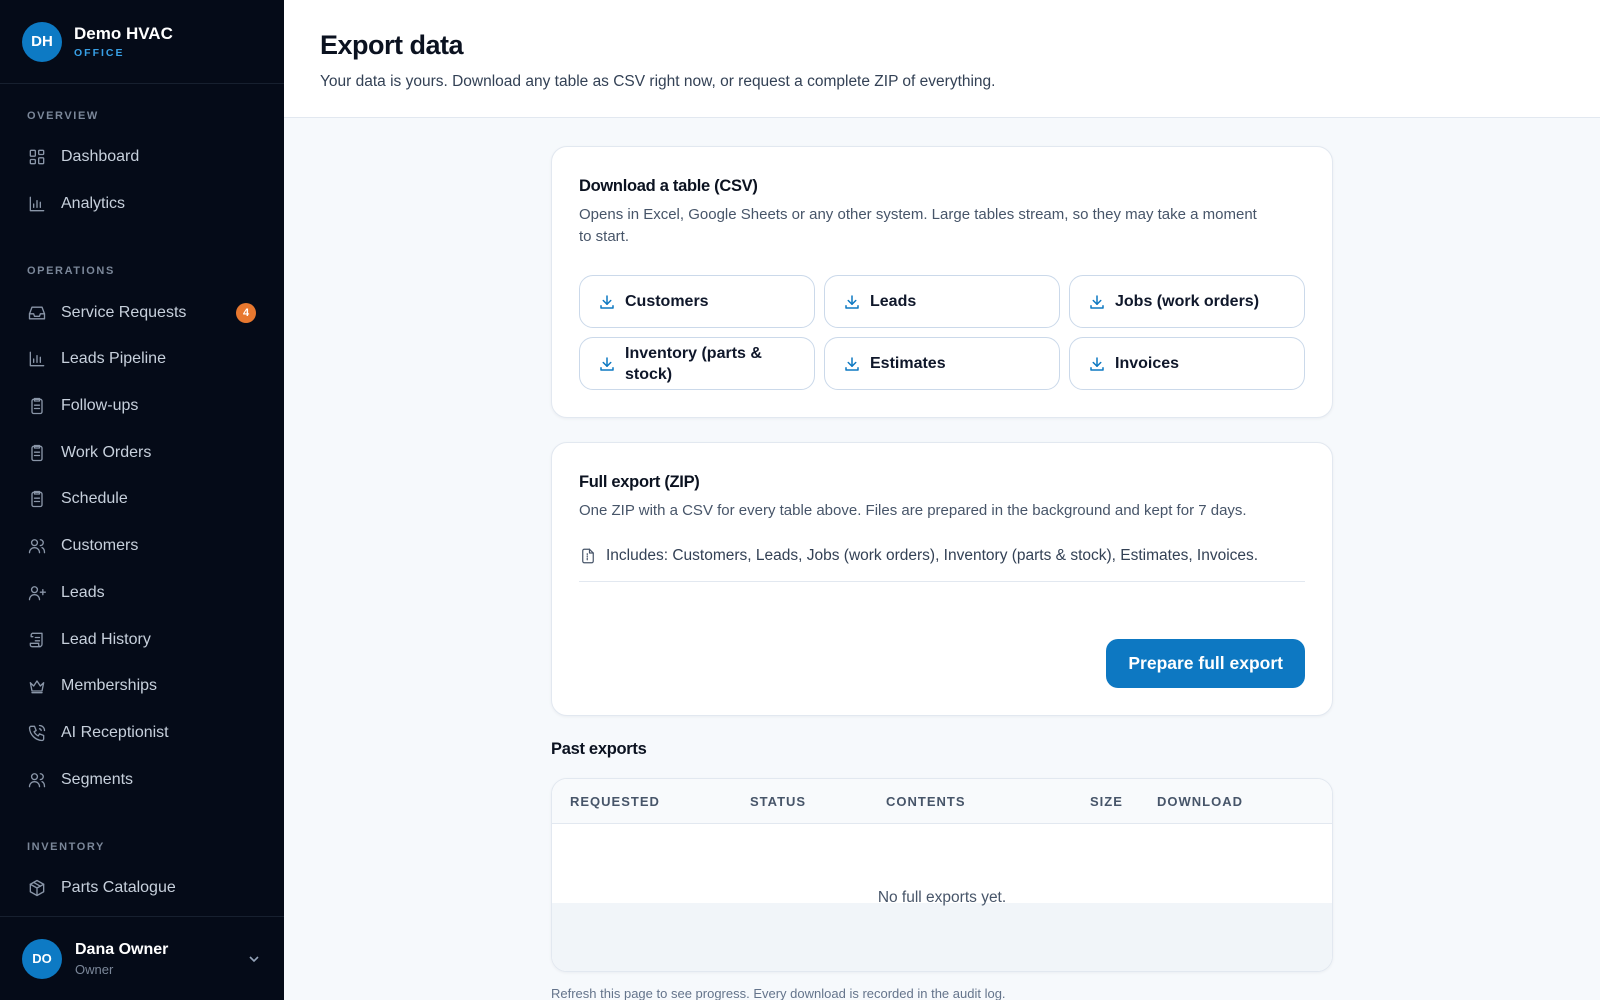 Image resolution: width=1600 pixels, height=1000 pixels. I want to click on sidebar-item-label: Work Orders, so click(106, 452).